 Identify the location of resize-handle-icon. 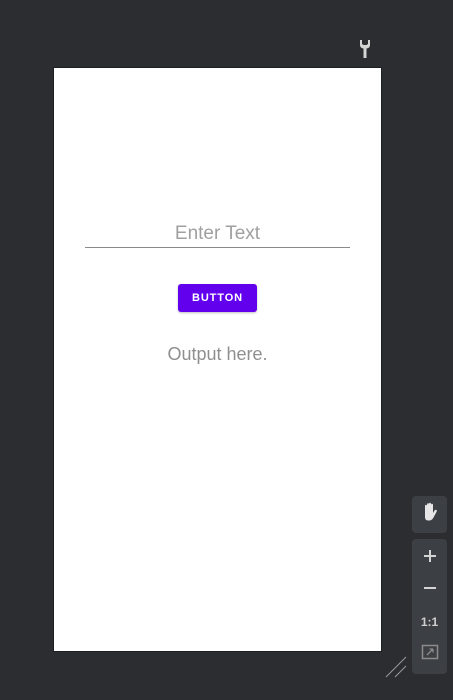
(396, 667).